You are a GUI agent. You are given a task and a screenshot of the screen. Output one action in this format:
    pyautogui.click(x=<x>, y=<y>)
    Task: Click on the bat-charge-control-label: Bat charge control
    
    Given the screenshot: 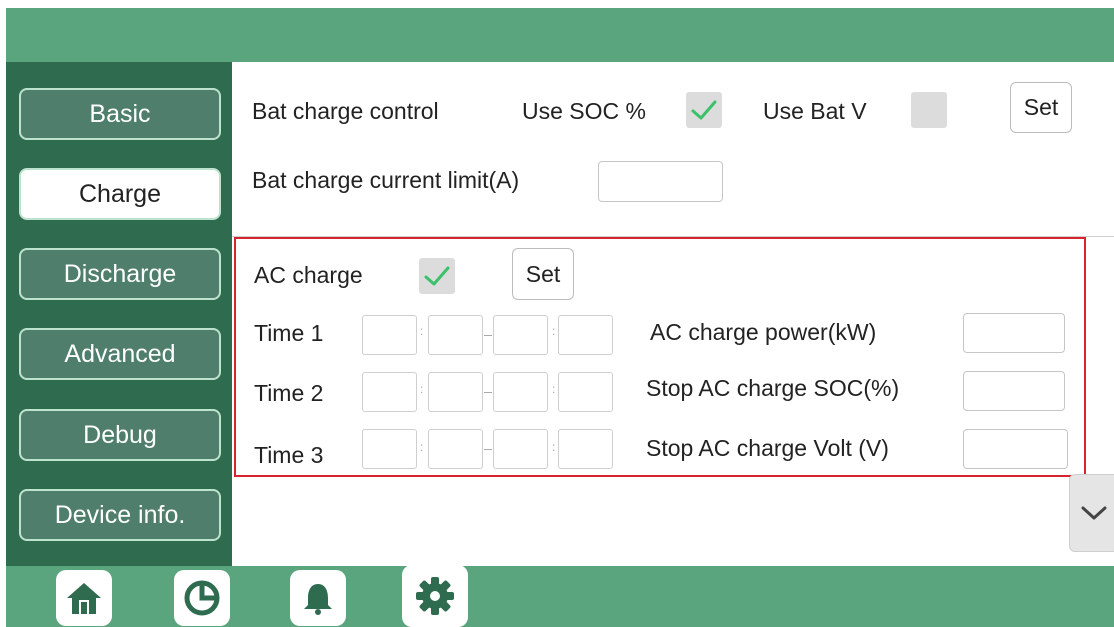 What is the action you would take?
    pyautogui.click(x=345, y=111)
    